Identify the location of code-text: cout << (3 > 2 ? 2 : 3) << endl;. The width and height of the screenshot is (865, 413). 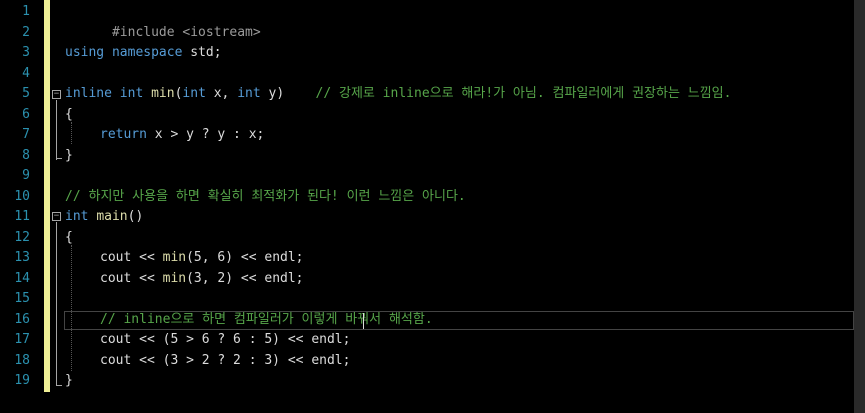
(225, 360).